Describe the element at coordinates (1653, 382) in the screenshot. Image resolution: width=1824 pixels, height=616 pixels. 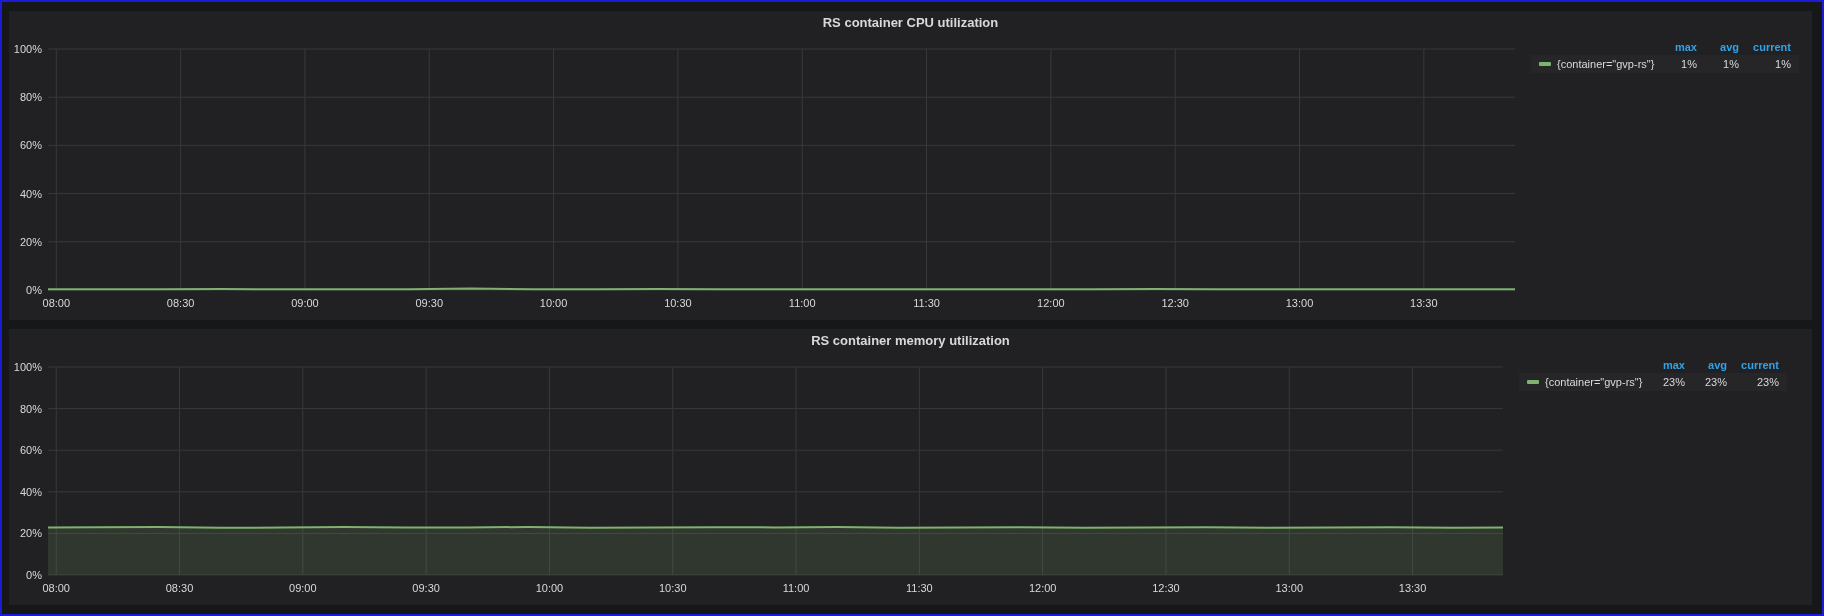
I see `legend-row: {container="gvp-rs"} 23% 23% 23%` at that location.